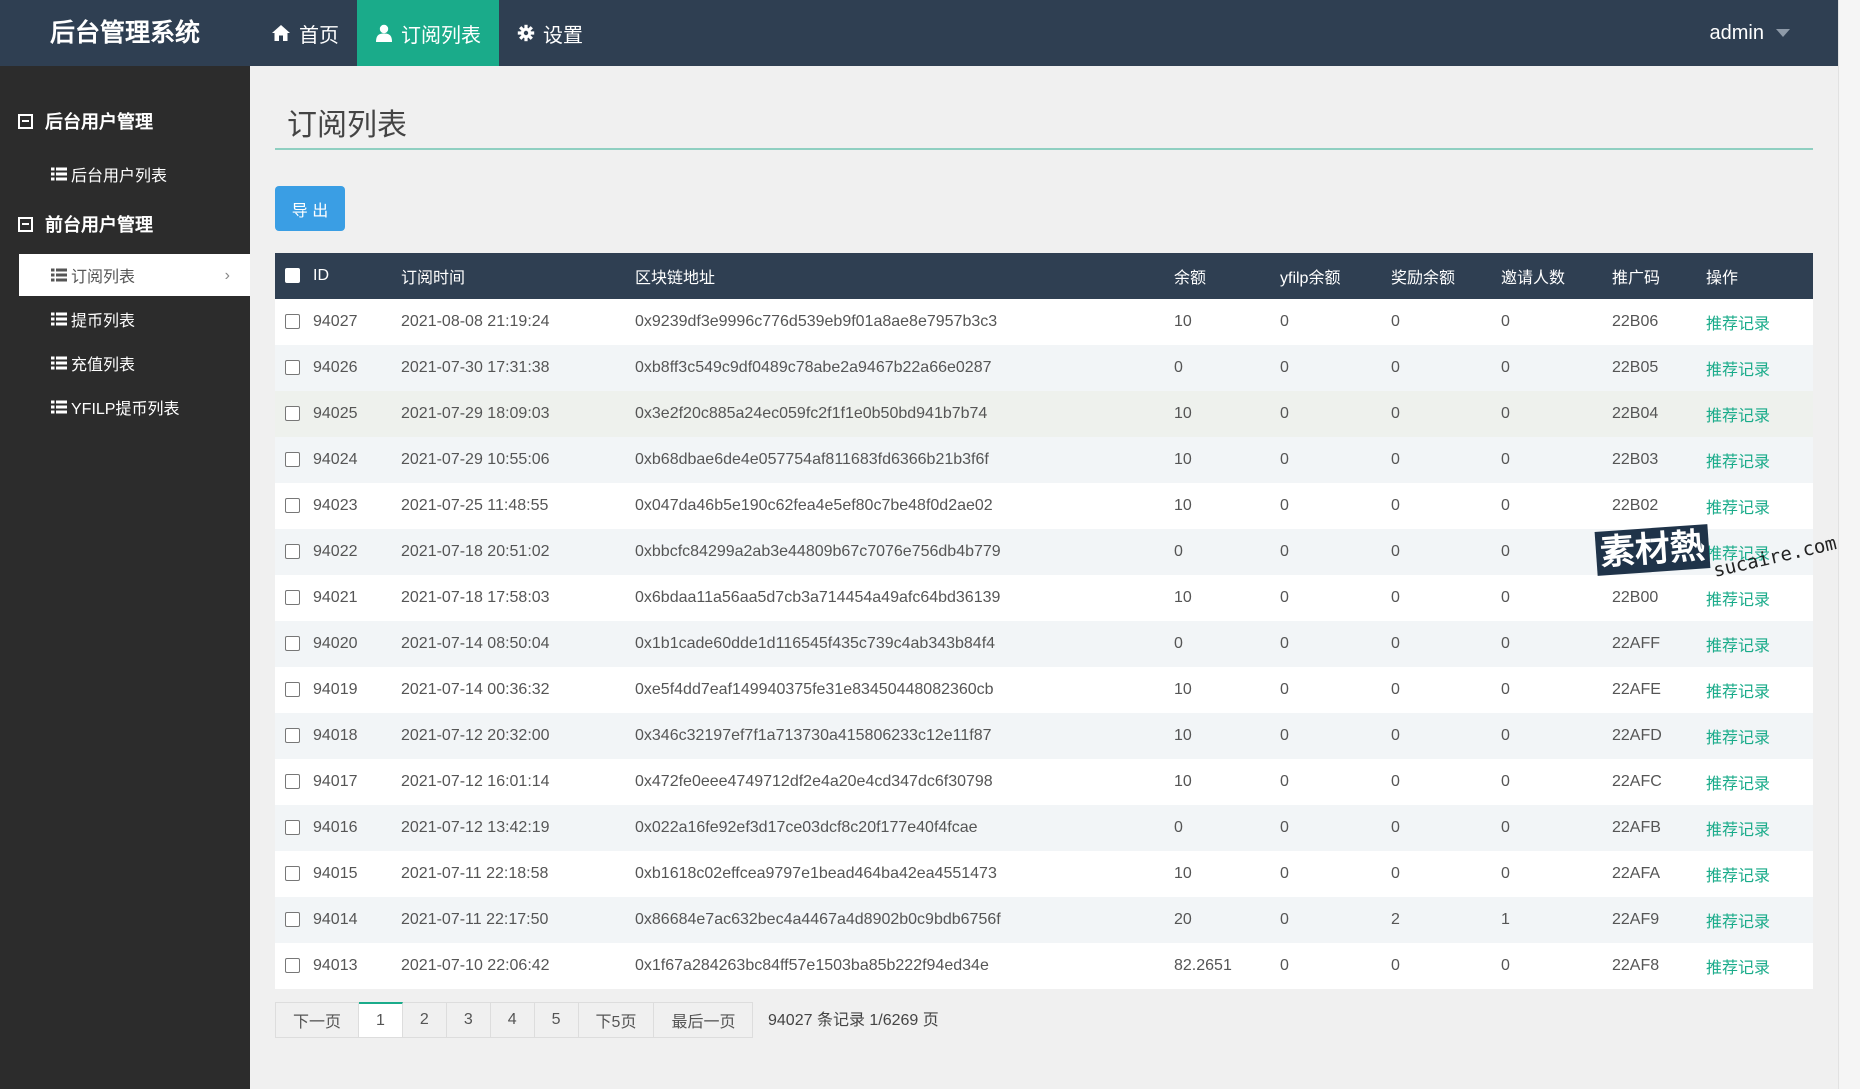 This screenshot has height=1089, width=1860. Describe the element at coordinates (292, 276) in the screenshot. I see `select-all-checkbox` at that location.